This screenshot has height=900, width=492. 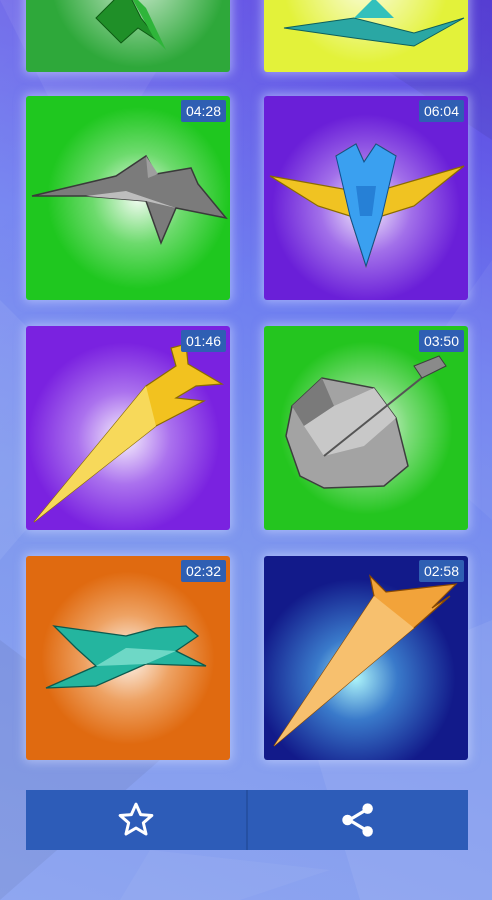 I want to click on star-outline-icon, so click(x=136, y=819).